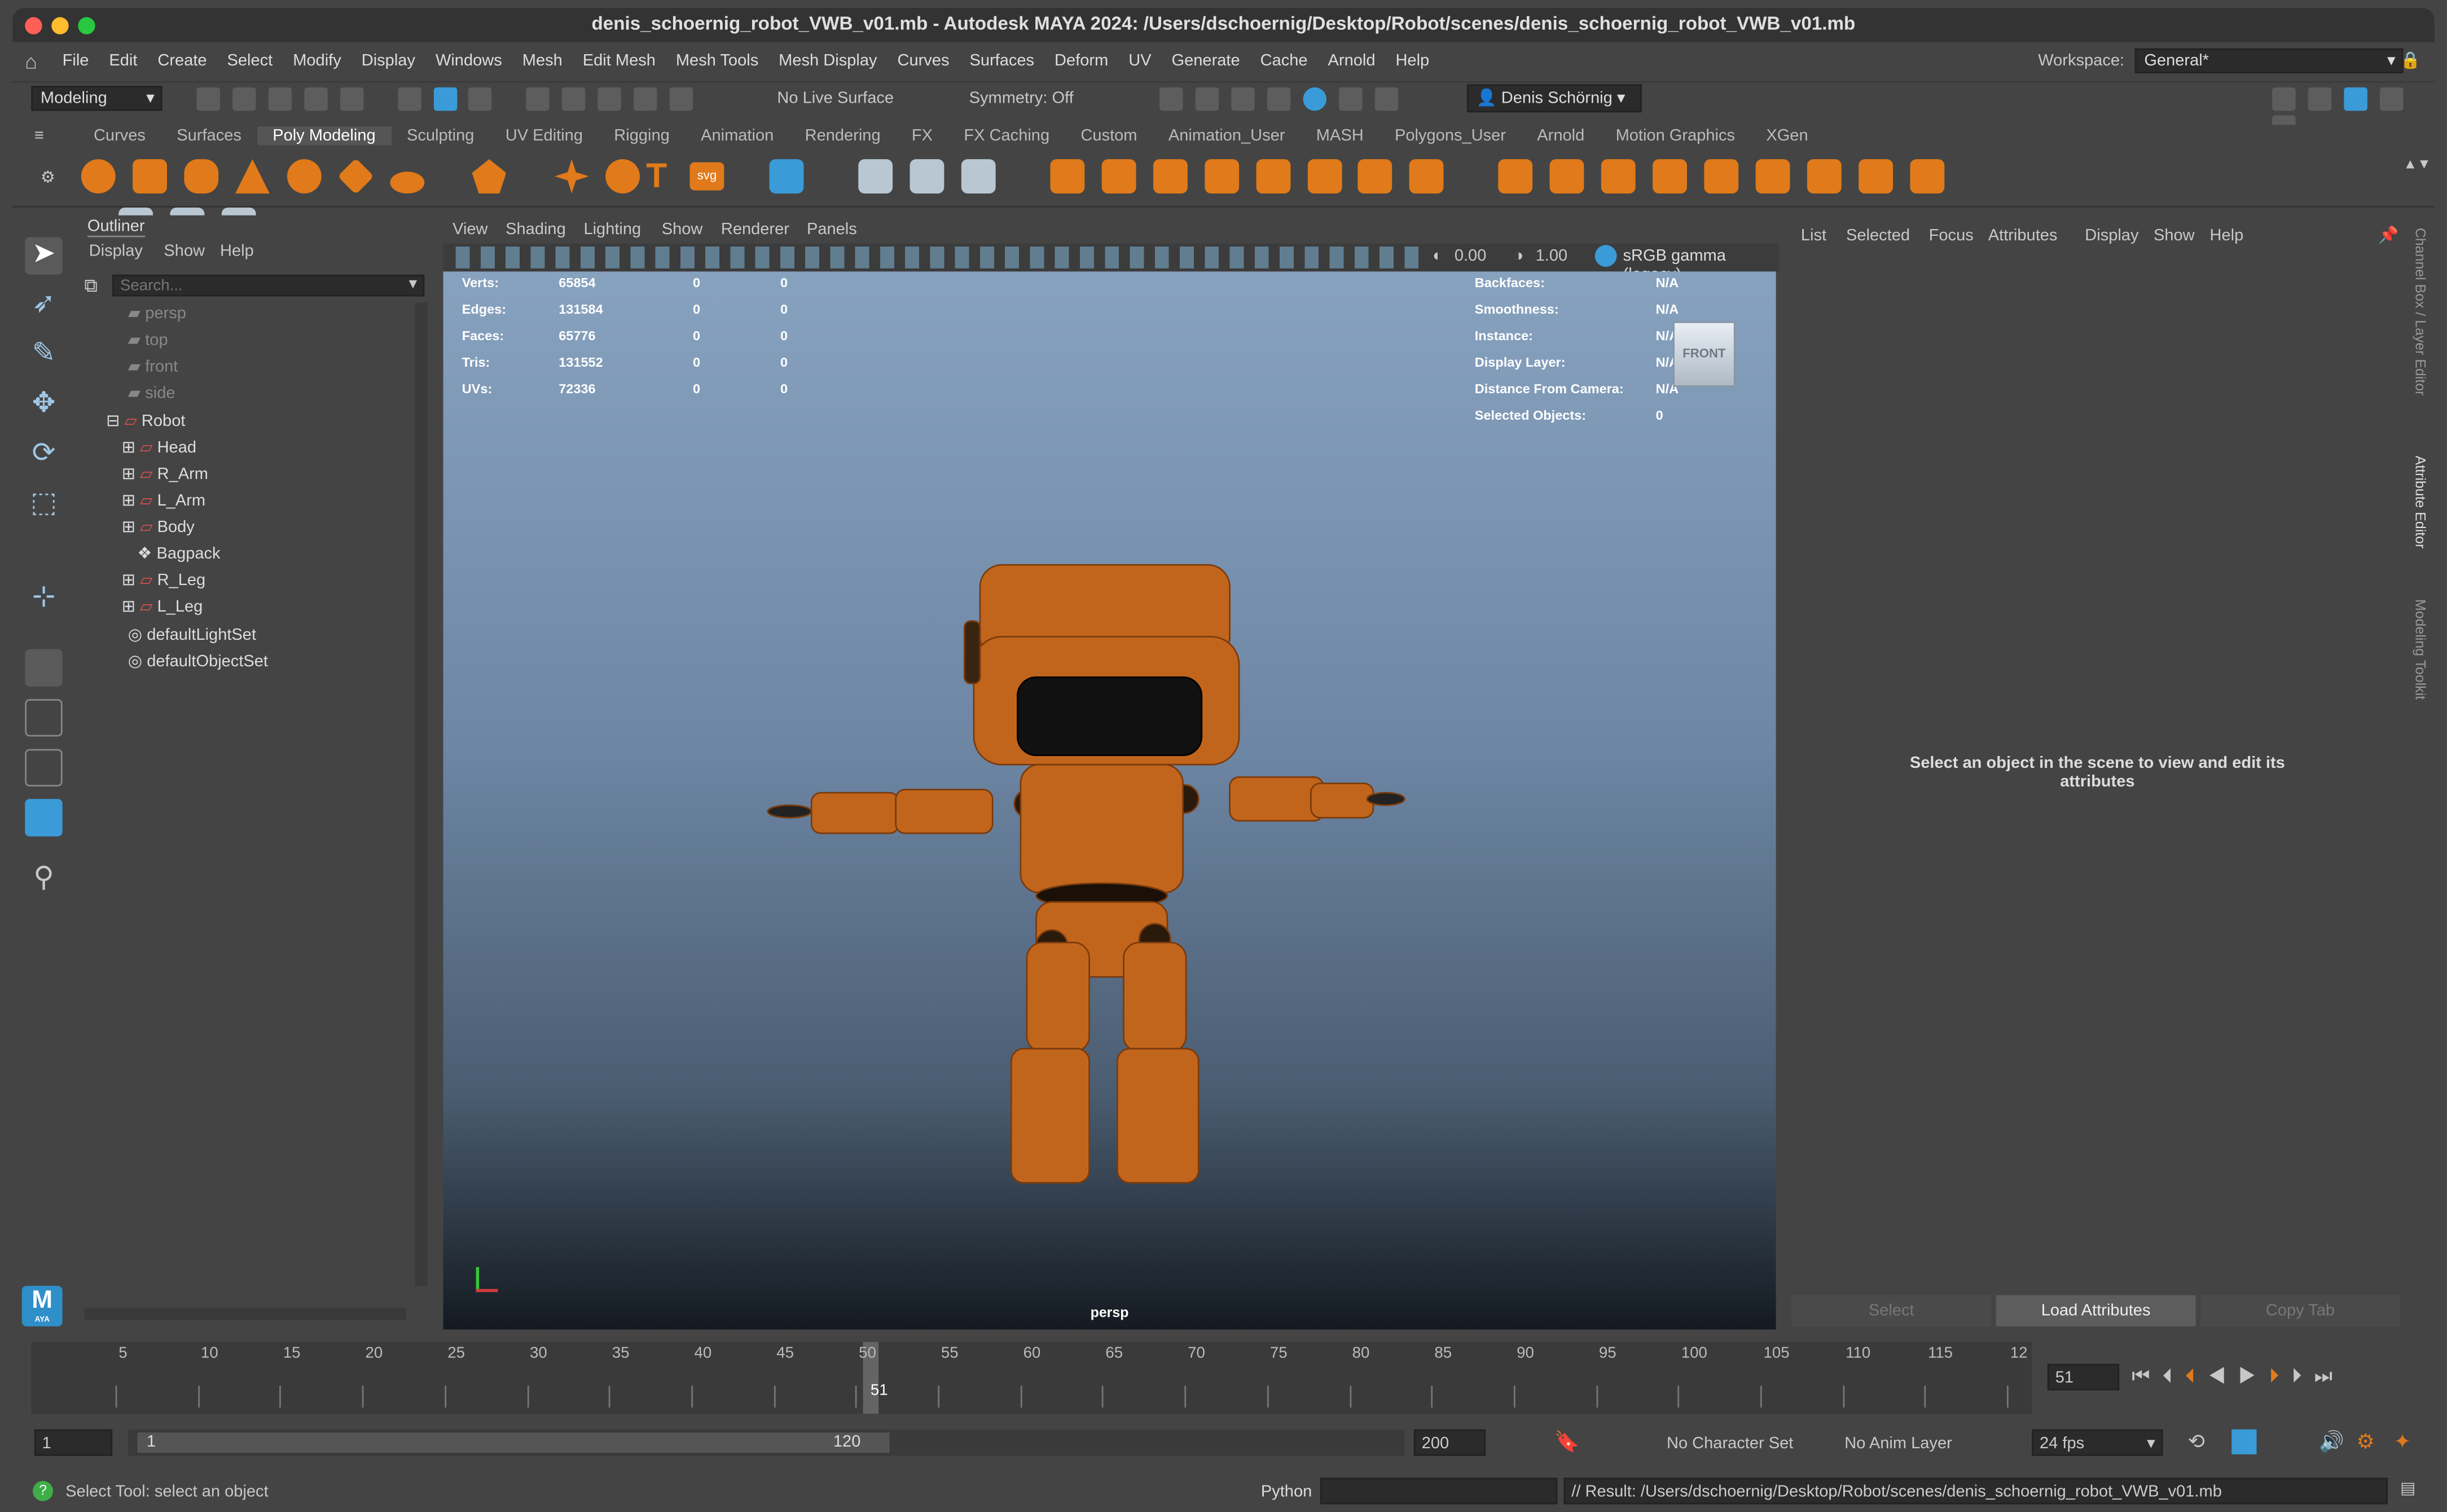  Describe the element at coordinates (43, 306) in the screenshot. I see `lasso-tool-icon: ➶` at that location.